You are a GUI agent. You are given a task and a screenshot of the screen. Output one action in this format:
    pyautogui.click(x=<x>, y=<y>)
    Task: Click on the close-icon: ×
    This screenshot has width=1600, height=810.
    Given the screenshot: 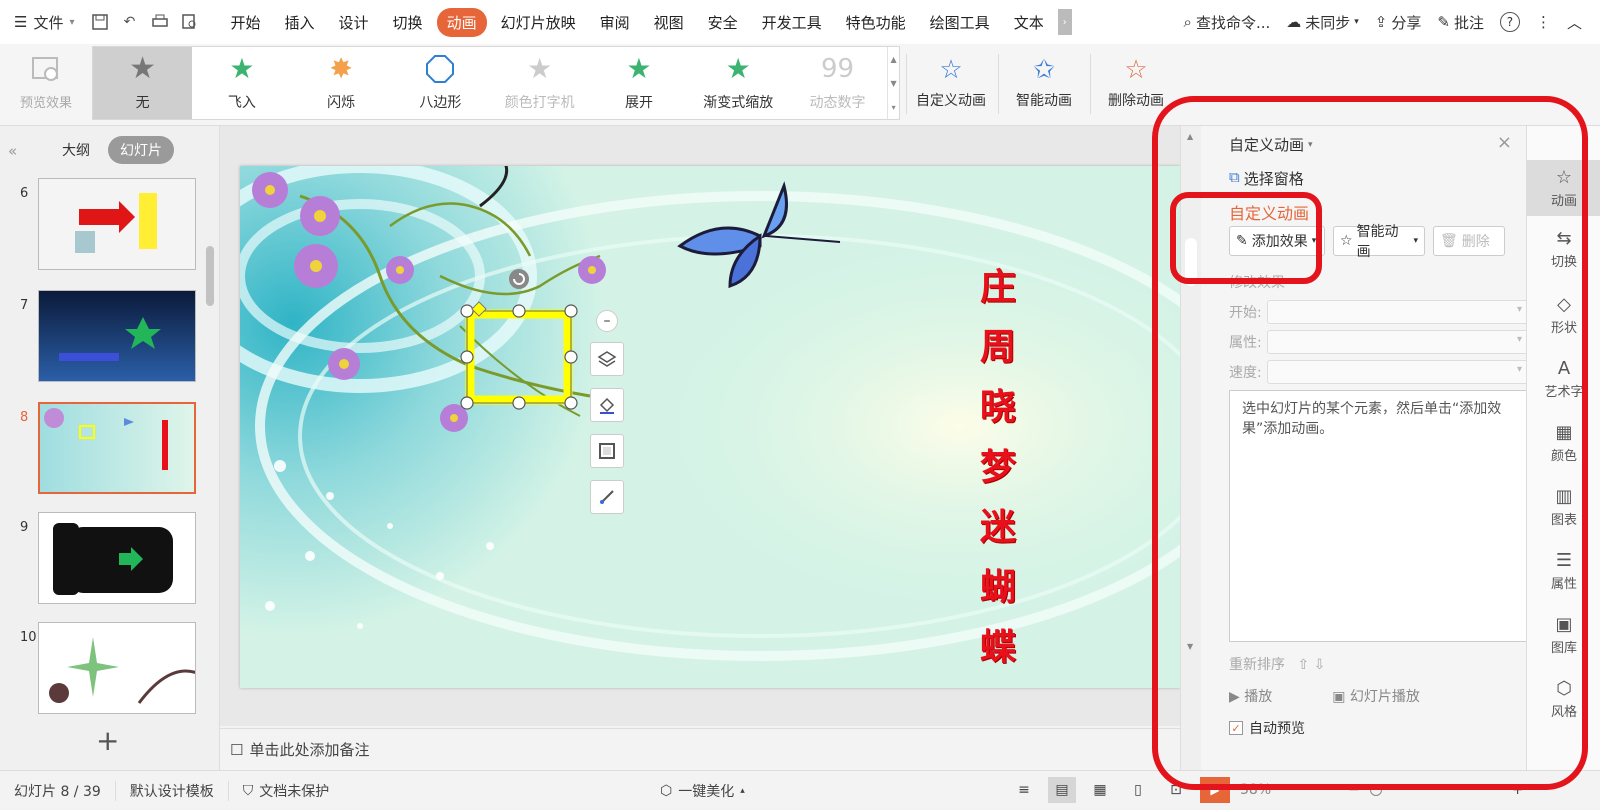 What is the action you would take?
    pyautogui.click(x=1504, y=142)
    